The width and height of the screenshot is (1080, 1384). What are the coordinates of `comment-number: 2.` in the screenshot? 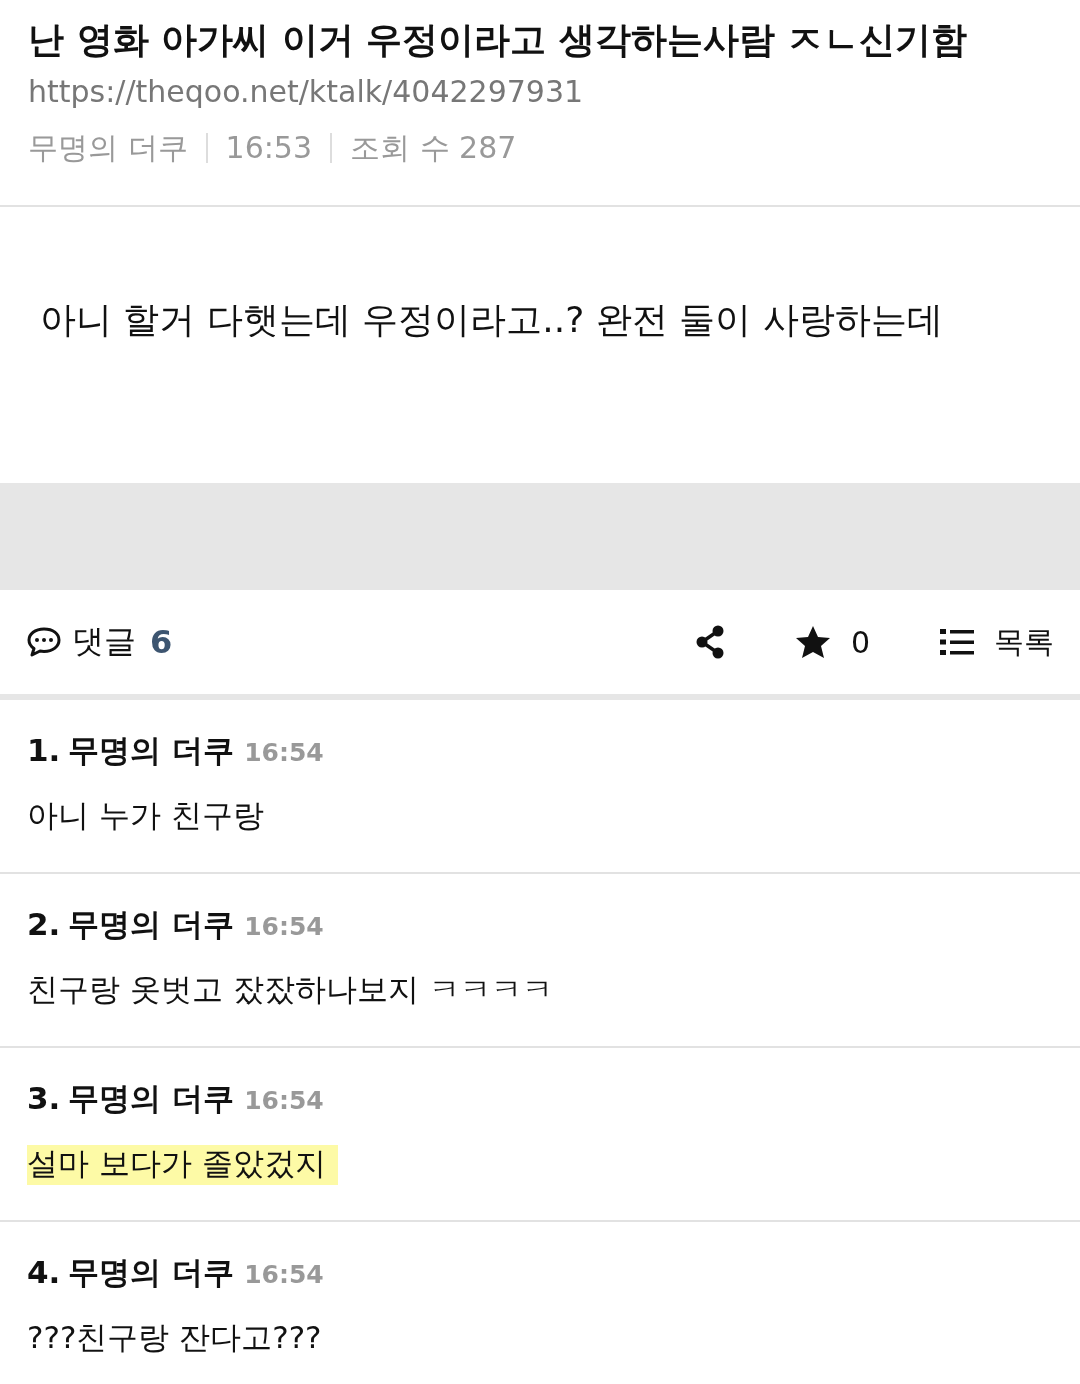 It's located at (44, 924).